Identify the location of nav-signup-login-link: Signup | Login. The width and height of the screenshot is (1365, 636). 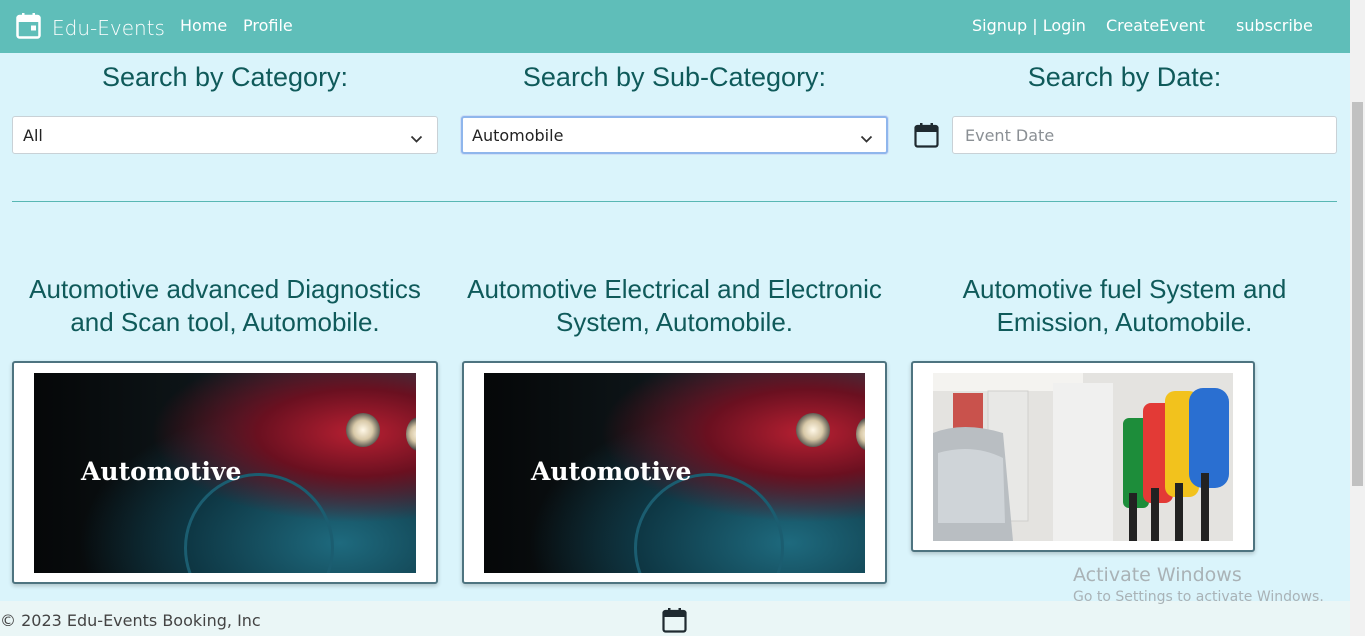
(1029, 25).